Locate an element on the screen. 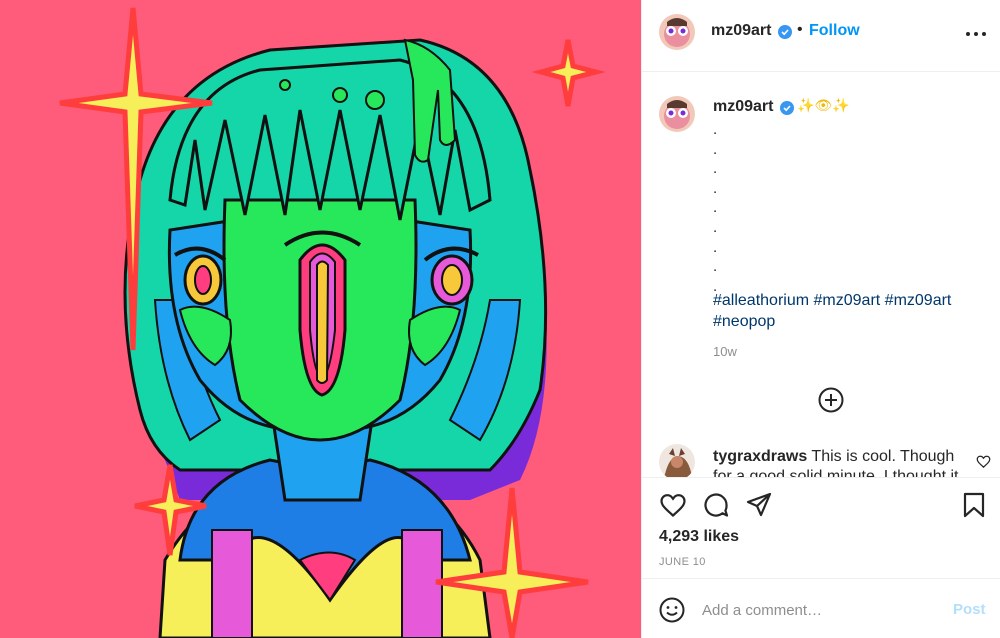 The height and width of the screenshot is (638, 1000). post-date: JUNE 10 is located at coordinates (682, 562).